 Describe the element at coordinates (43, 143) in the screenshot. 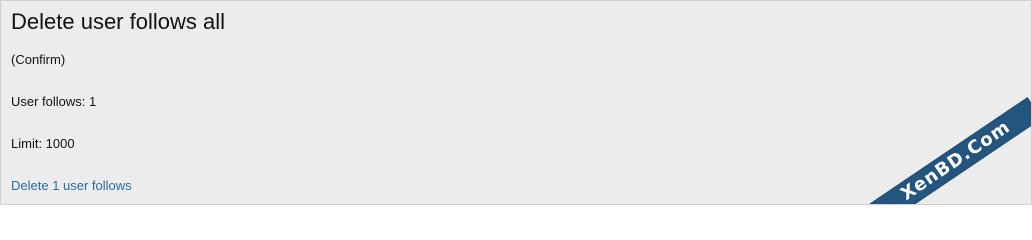

I see `limit-text: Limit: 1000` at that location.